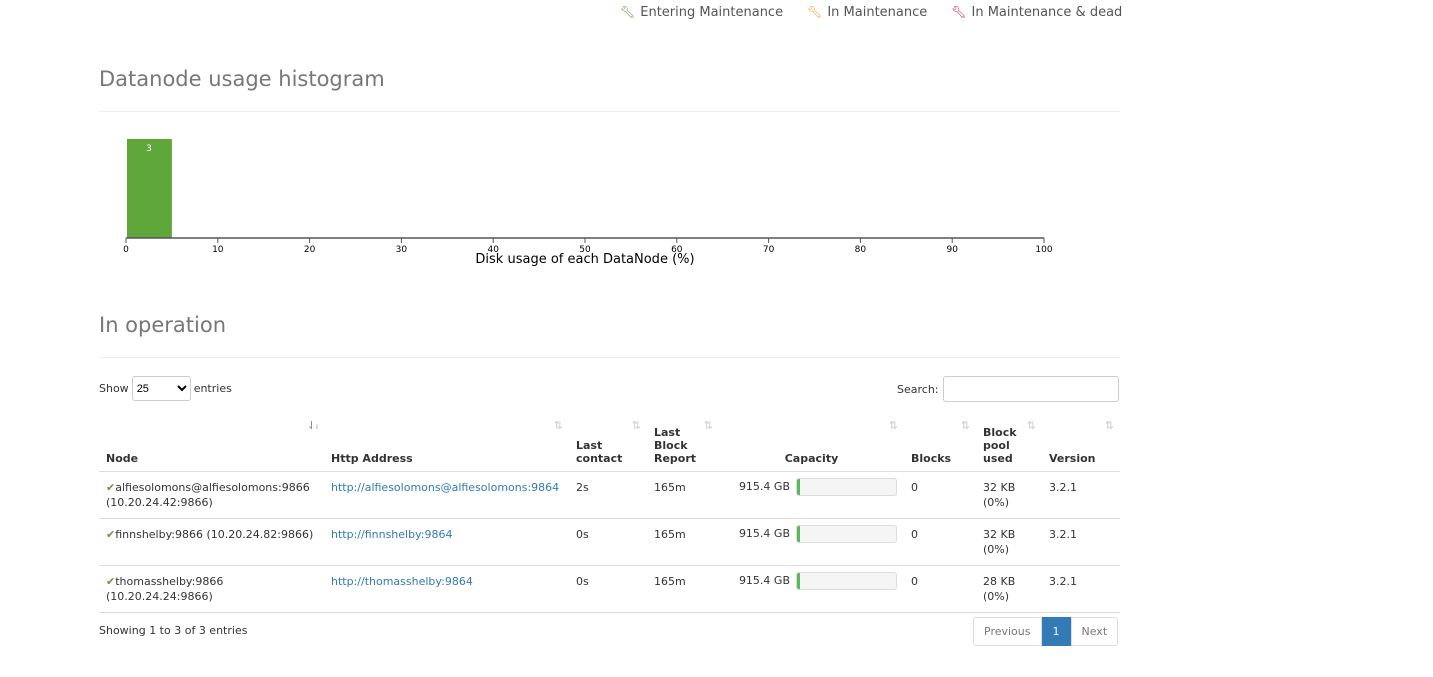  Describe the element at coordinates (211, 589) in the screenshot. I see `node-cell: ✔thomasshelby:9866 (10.20.24.24:9866)` at that location.